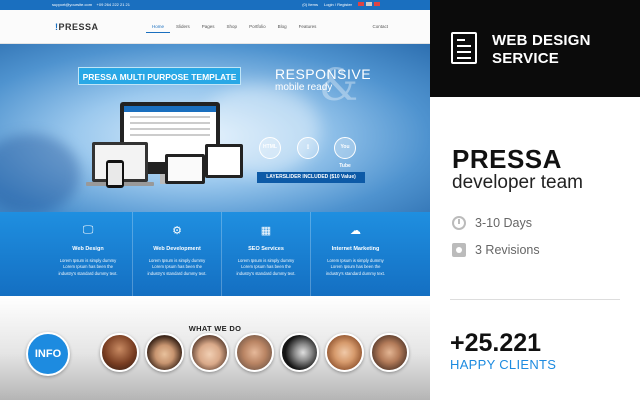 The height and width of the screenshot is (400, 640). I want to click on monitor-mockup, so click(224, 161).